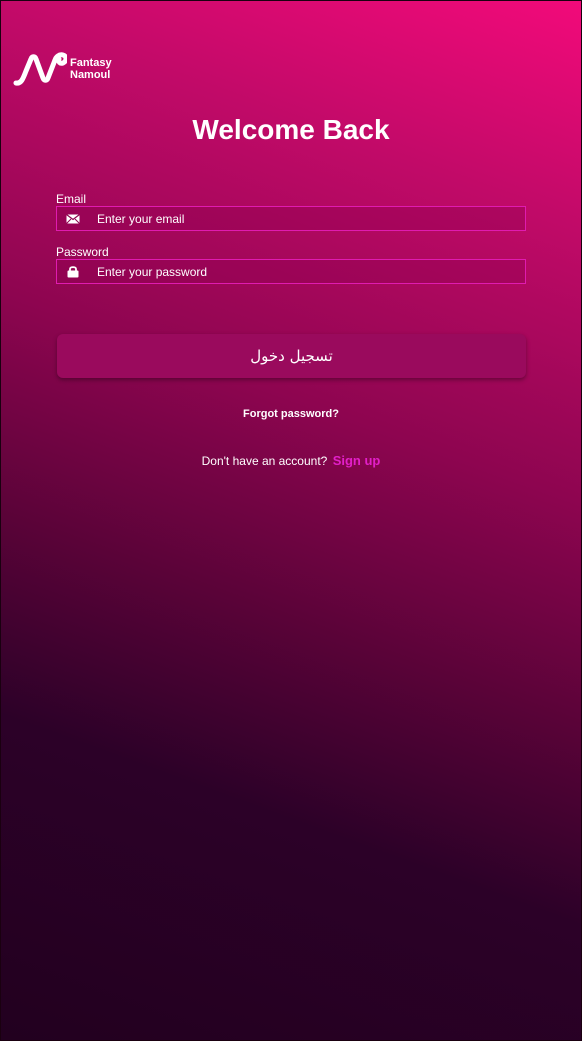 This screenshot has width=582, height=1041. Describe the element at coordinates (357, 460) in the screenshot. I see `signup-link: Sign up` at that location.